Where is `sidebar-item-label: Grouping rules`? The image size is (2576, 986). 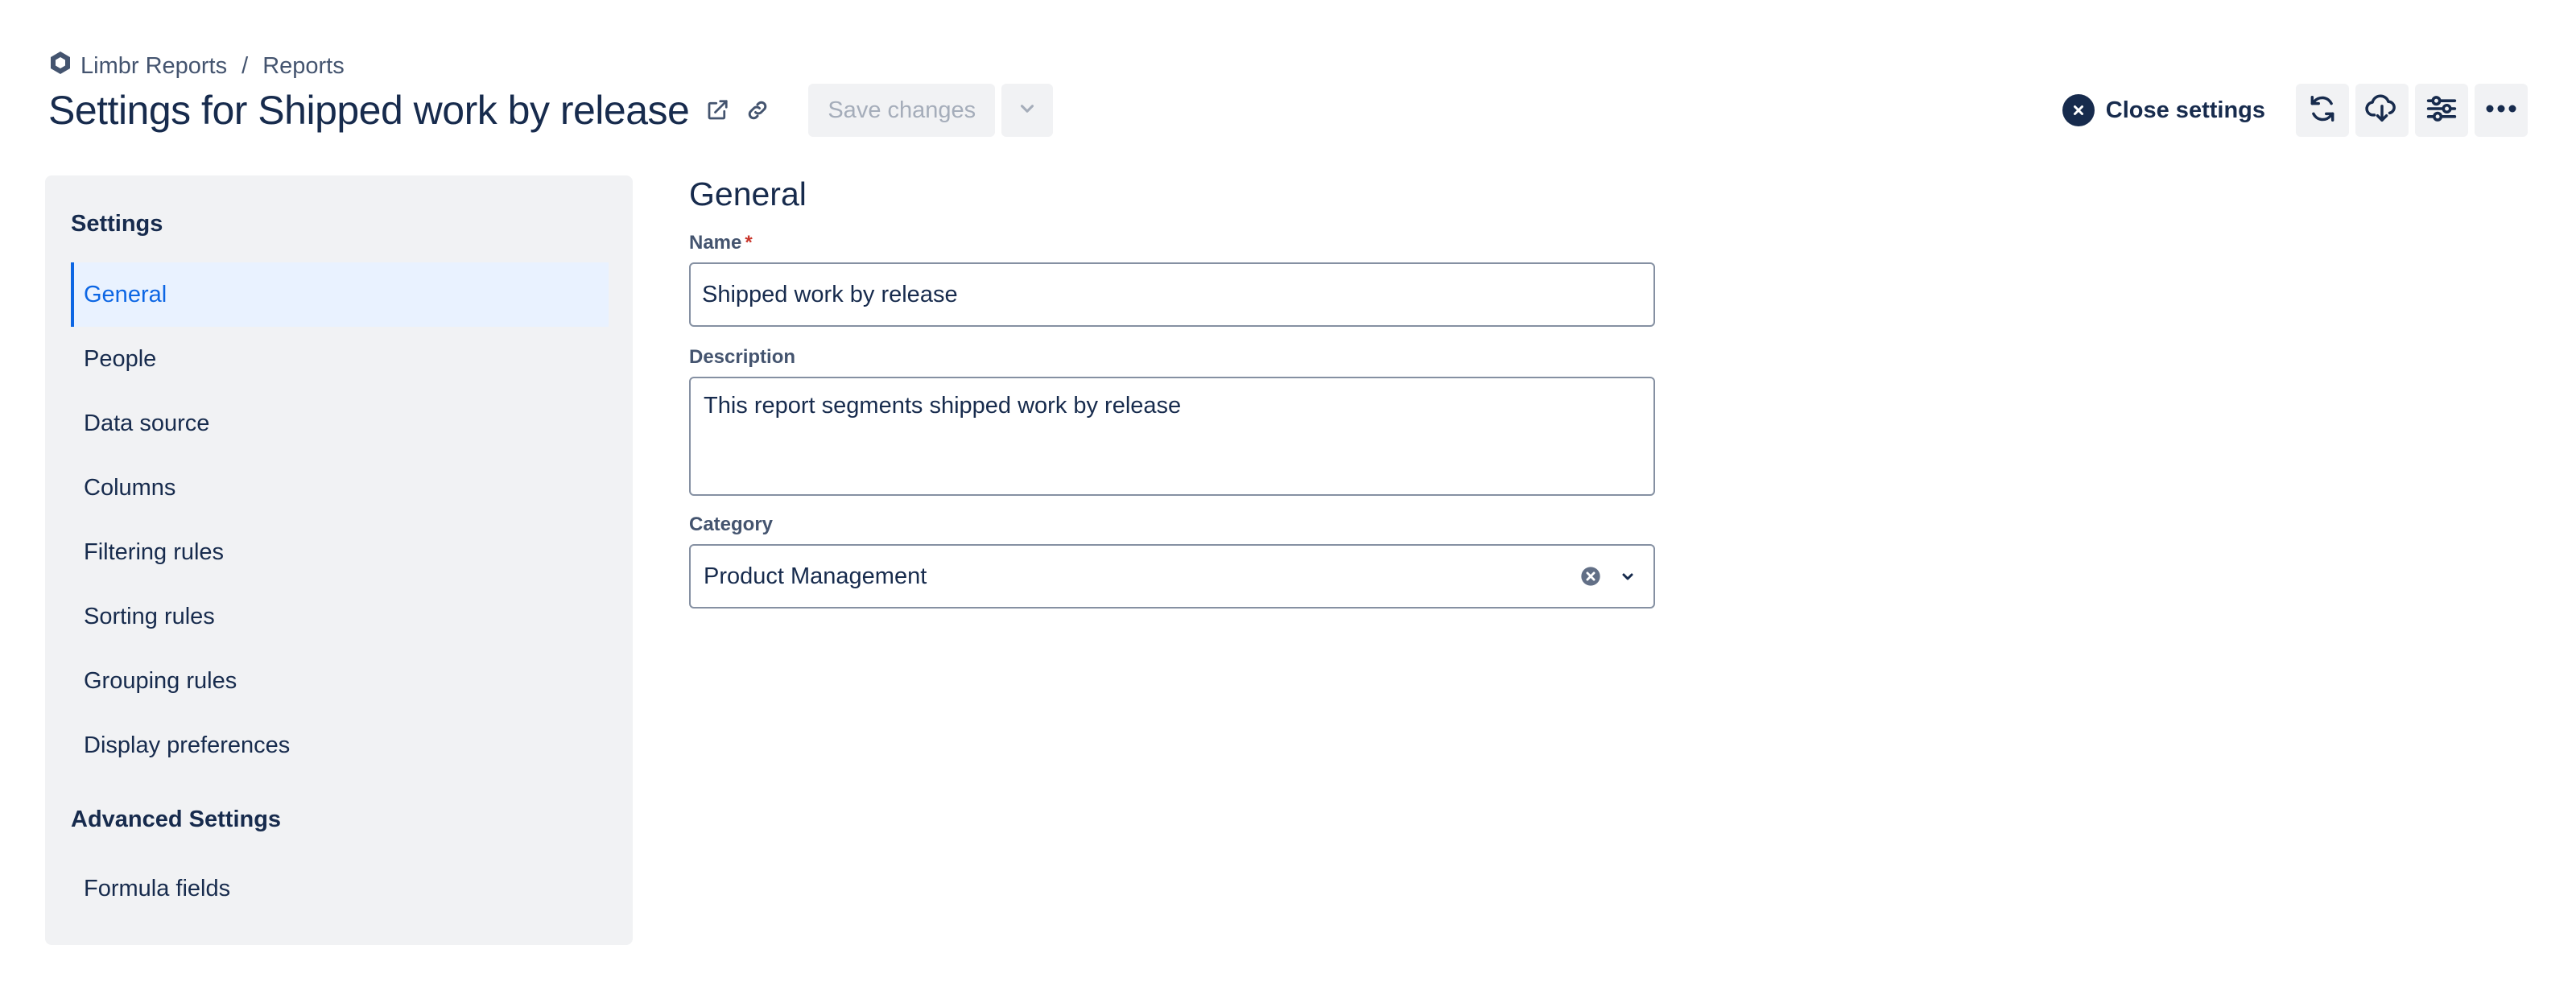
sidebar-item-label: Grouping rules is located at coordinates (160, 681).